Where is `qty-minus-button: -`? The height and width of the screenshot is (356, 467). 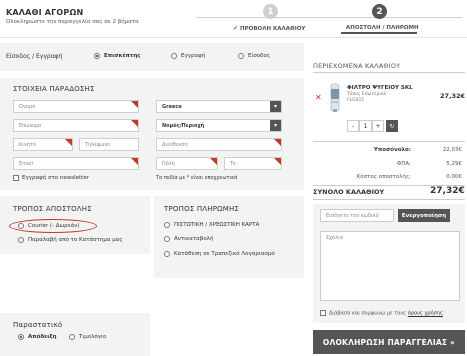
qty-minus-button: - is located at coordinates (353, 126).